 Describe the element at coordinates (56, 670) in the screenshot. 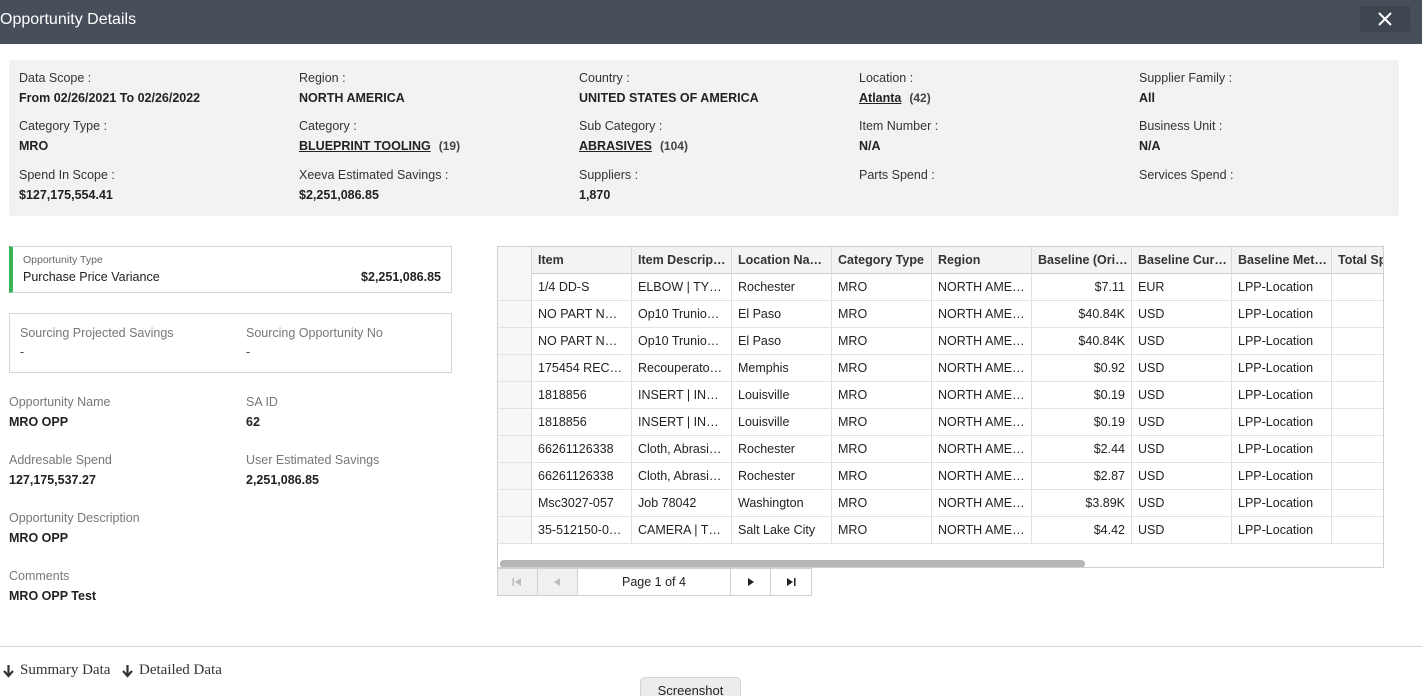

I see `summary-data-download: Summary Data` at that location.